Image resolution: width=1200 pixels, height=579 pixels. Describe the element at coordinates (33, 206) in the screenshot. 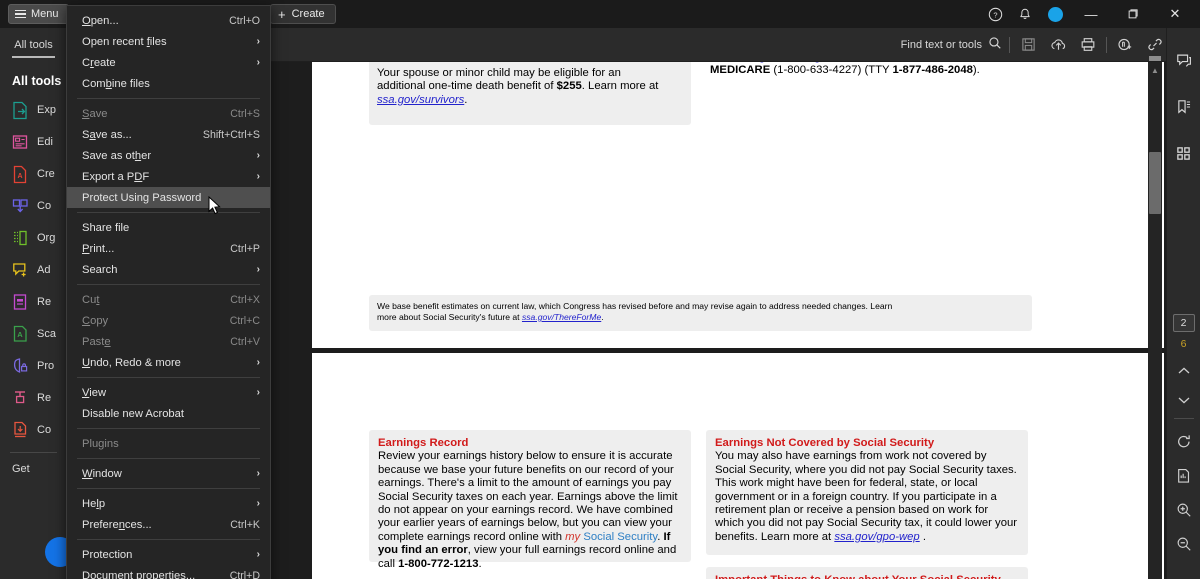

I see `sidebar-item-combine: Co` at that location.